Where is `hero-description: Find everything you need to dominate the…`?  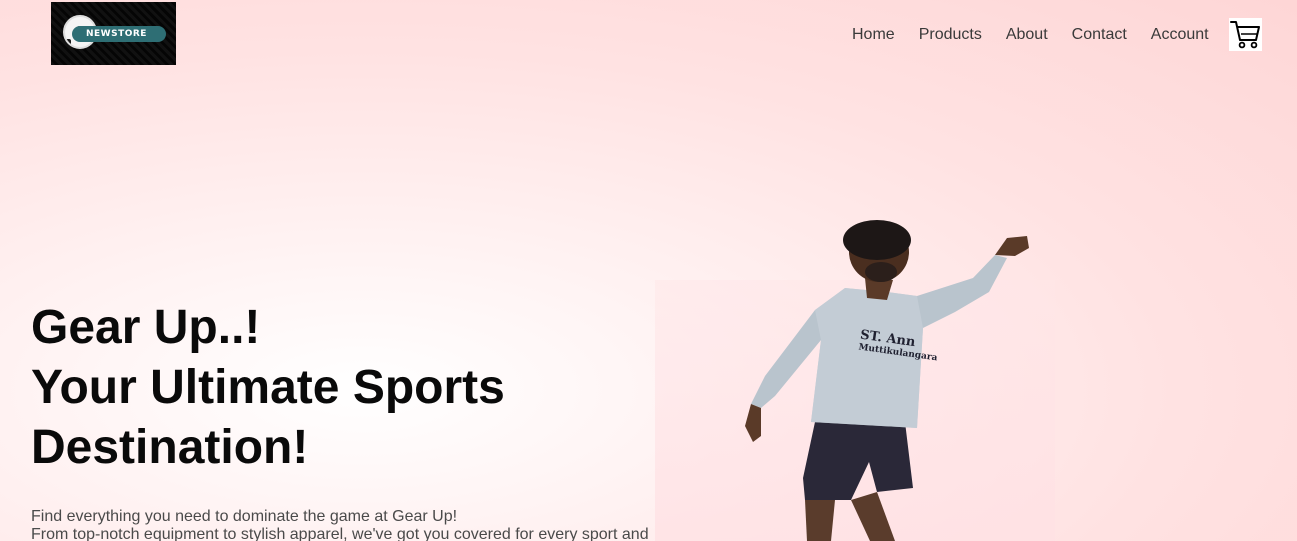 hero-description: Find everything you need to dominate the… is located at coordinates (351, 524).